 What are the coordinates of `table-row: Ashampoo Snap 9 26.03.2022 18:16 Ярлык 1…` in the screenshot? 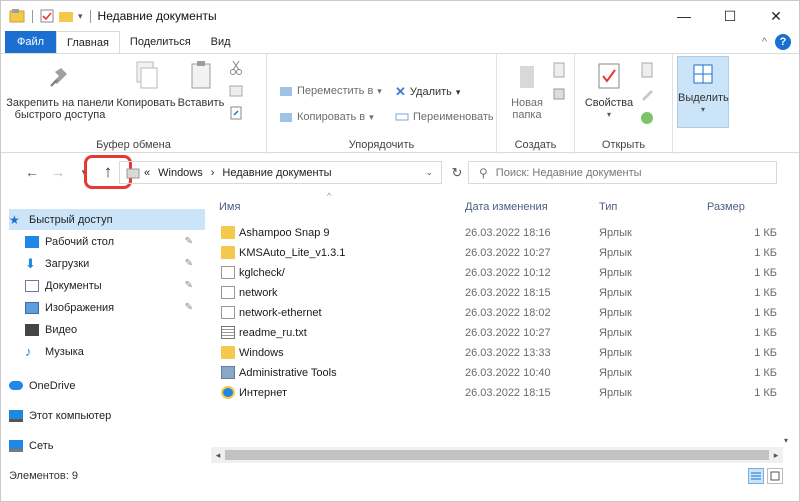 It's located at (497, 233).